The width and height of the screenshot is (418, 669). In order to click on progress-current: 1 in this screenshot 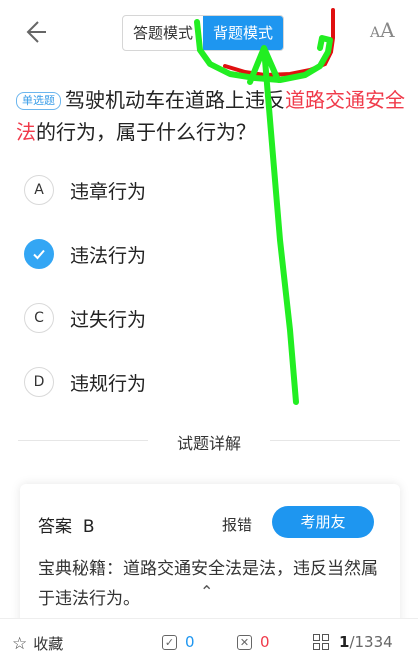, I will do `click(344, 642)`.